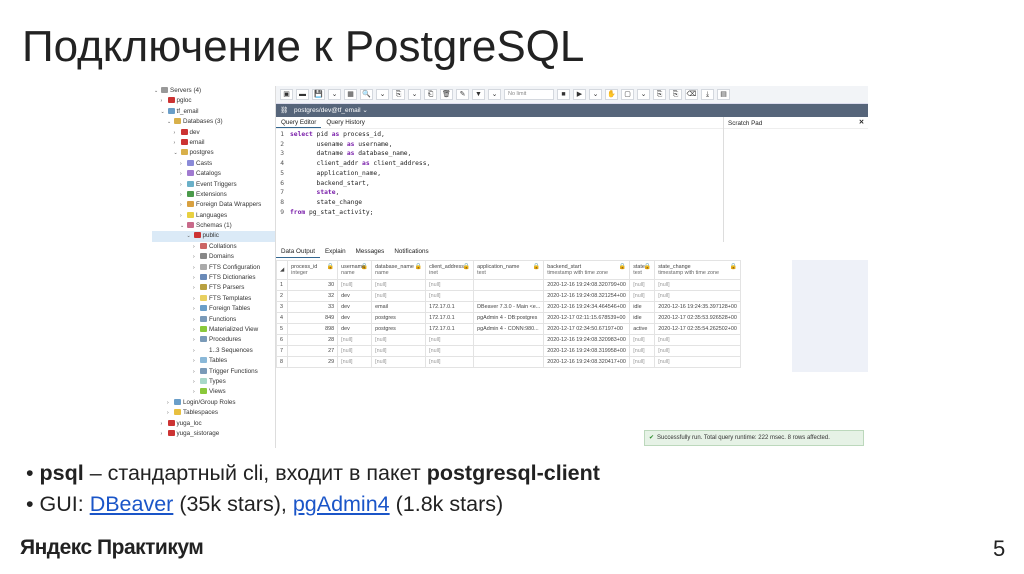 Image resolution: width=1024 pixels, height=574 pixels. I want to click on tree-item: › Foreign Tables, so click(213, 309).